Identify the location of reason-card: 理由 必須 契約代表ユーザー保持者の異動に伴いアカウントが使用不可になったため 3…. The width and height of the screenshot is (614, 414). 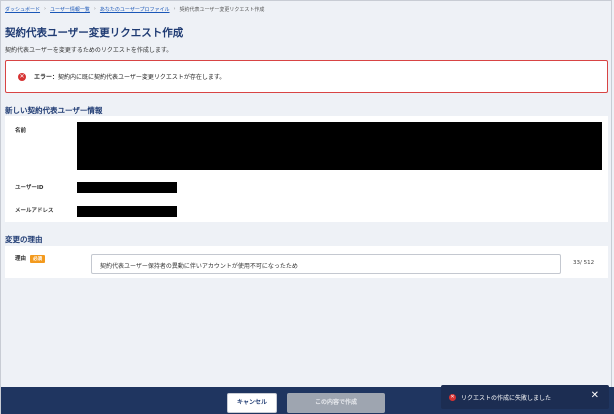
(306, 262).